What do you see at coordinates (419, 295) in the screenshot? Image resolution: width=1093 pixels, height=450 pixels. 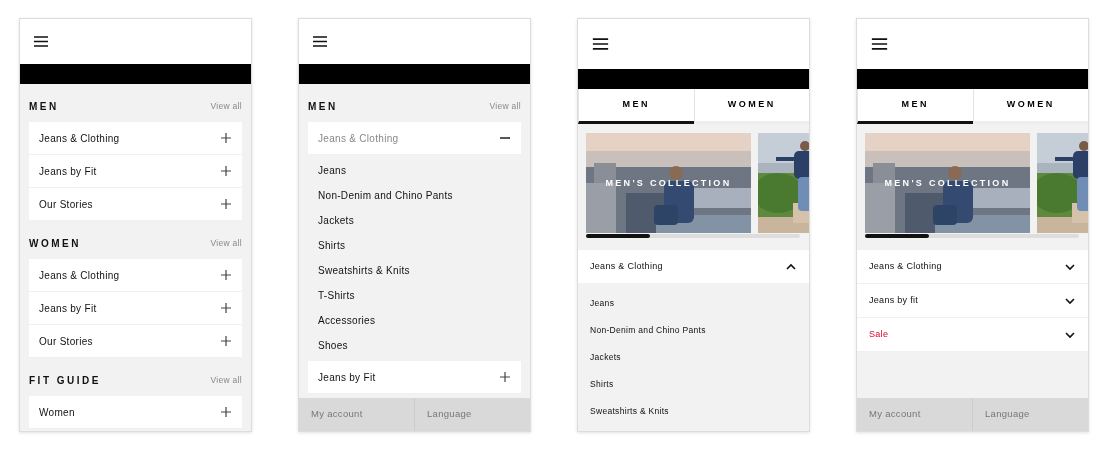 I see `submenu-link: T-Shirts` at bounding box center [419, 295].